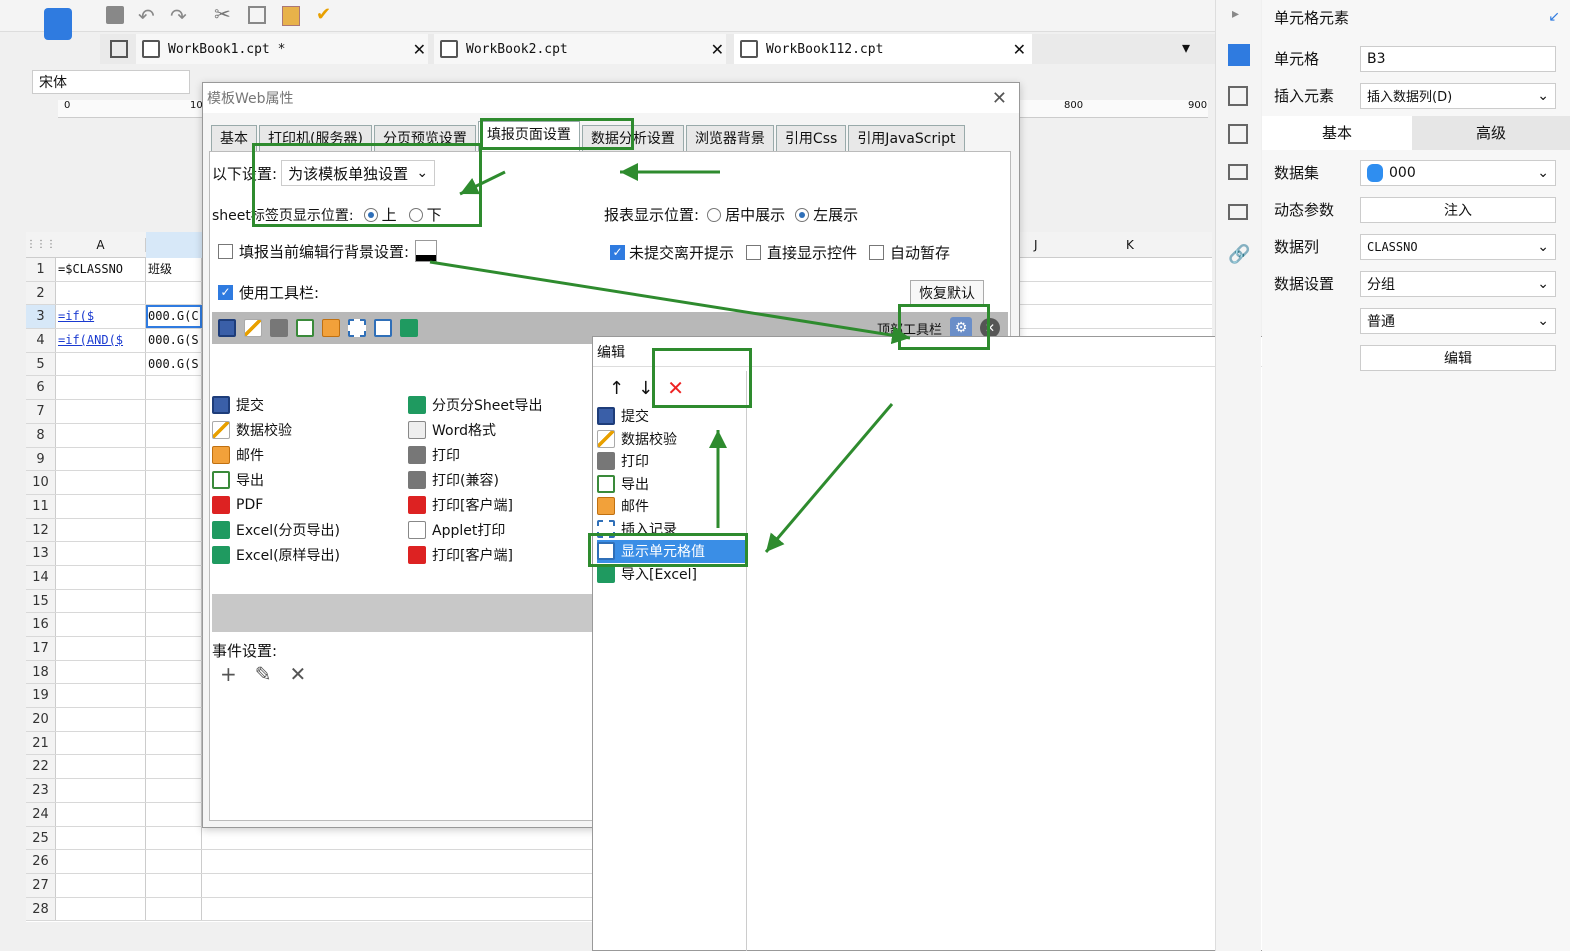 The image size is (1570, 951). Describe the element at coordinates (503, 454) in the screenshot. I see `list-item-print: 打印` at that location.